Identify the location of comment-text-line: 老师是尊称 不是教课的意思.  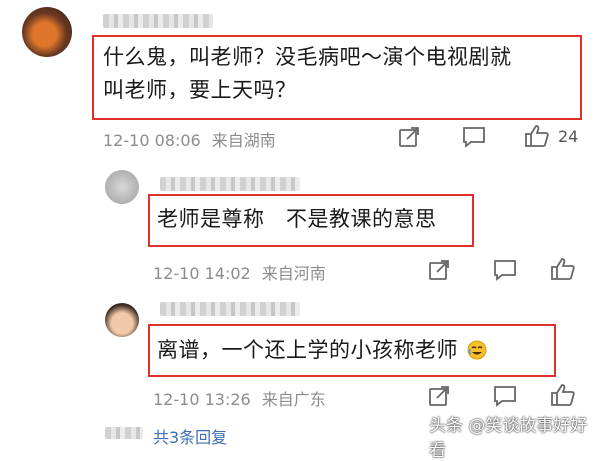
(297, 219).